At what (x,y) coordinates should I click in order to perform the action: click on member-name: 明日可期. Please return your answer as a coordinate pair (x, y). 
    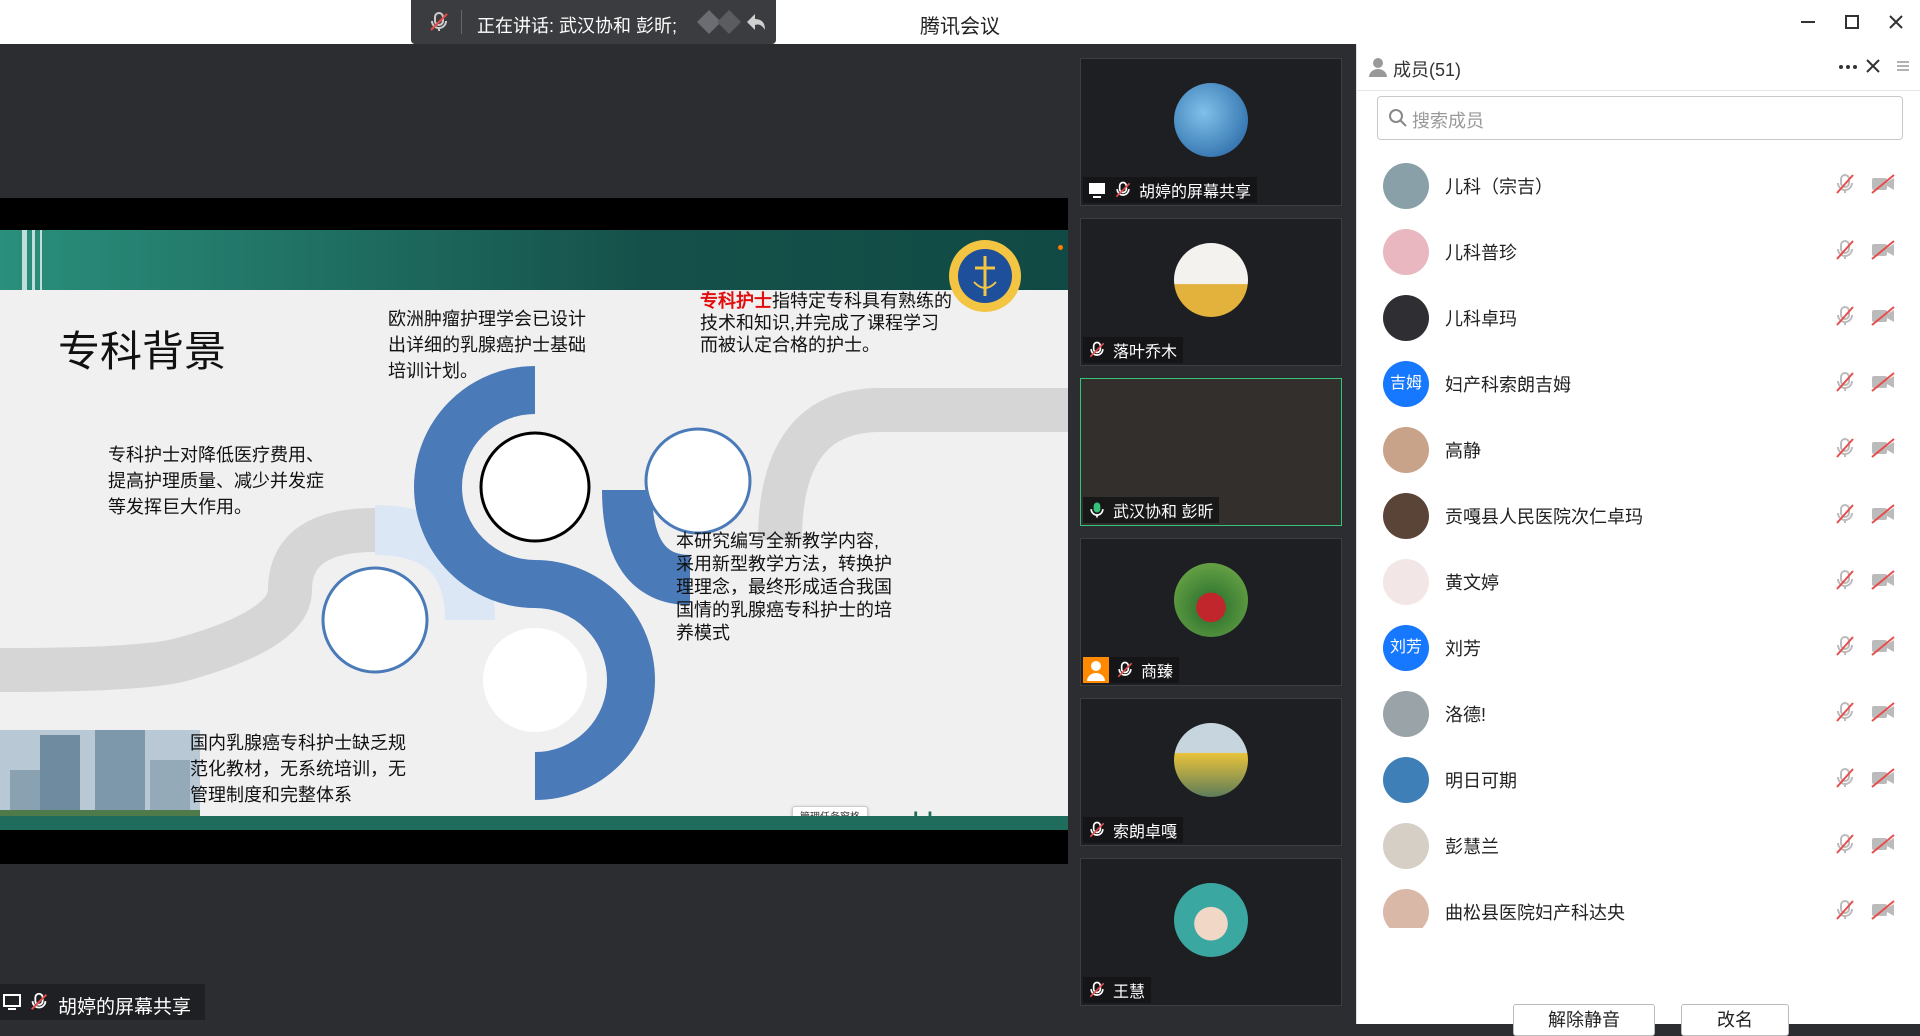
    Looking at the image, I should click on (1481, 781).